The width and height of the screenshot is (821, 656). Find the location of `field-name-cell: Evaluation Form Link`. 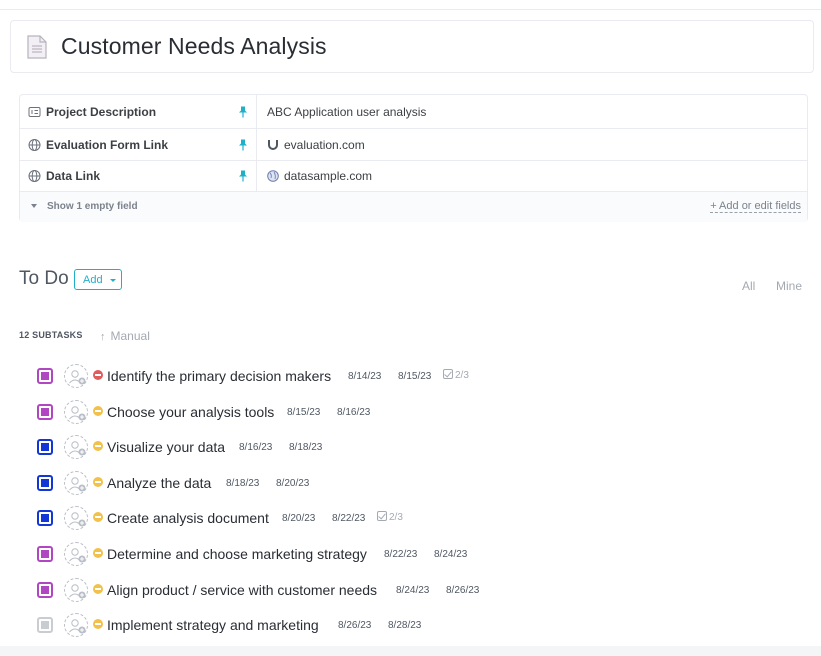

field-name-cell: Evaluation Form Link is located at coordinates (138, 144).